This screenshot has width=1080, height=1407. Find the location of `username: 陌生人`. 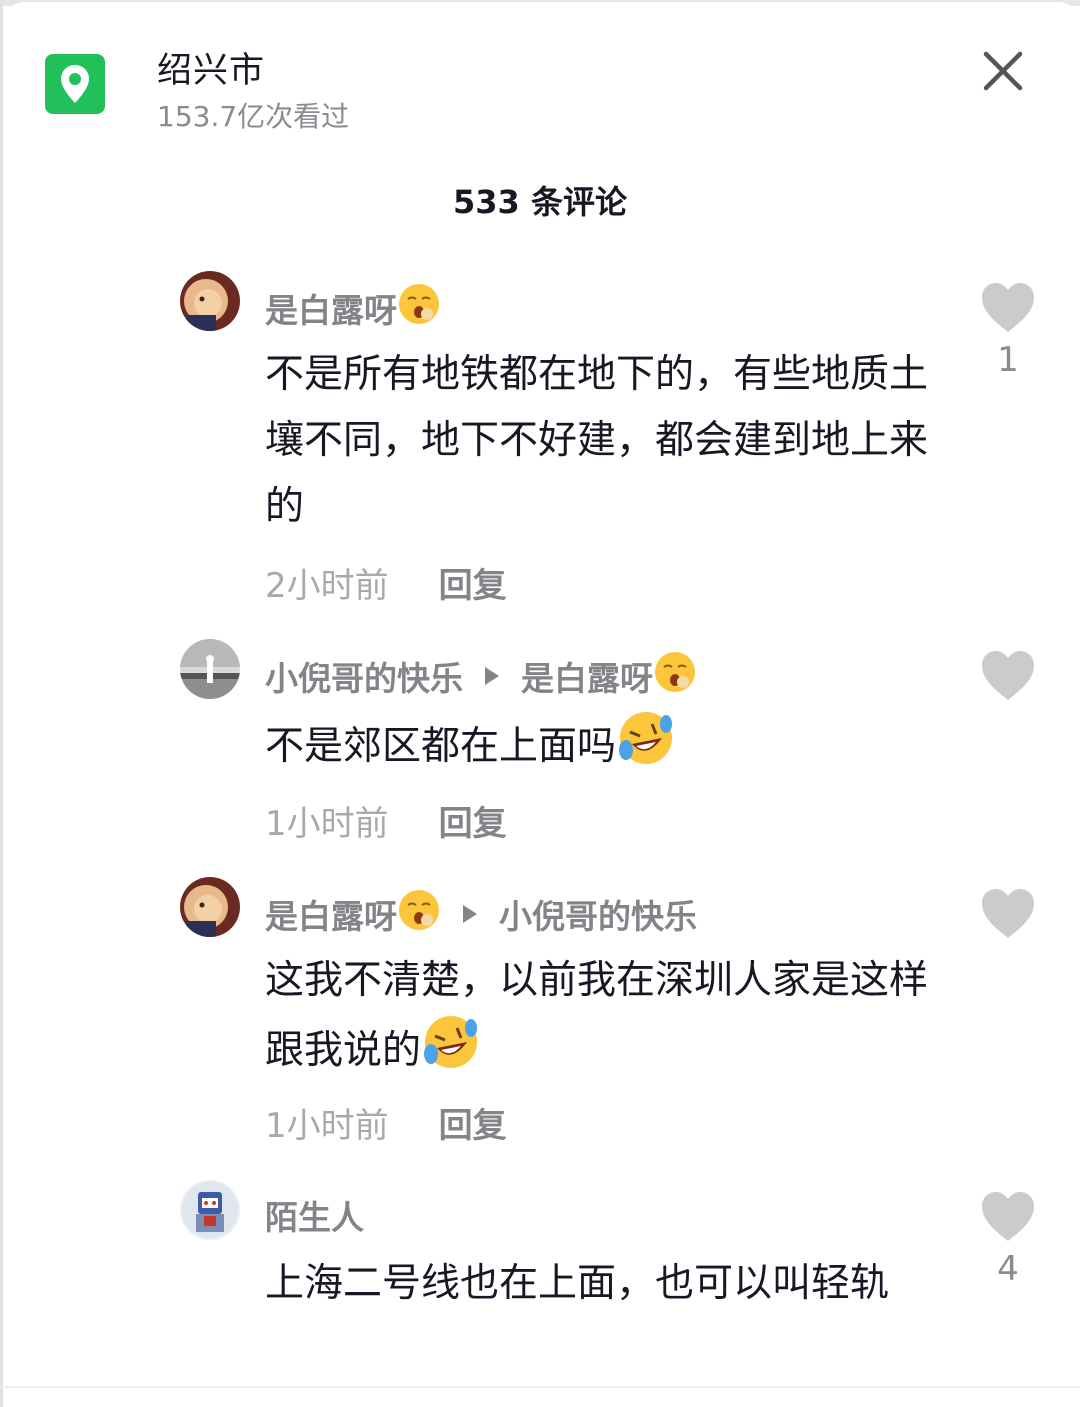

username: 陌生人 is located at coordinates (314, 1215).